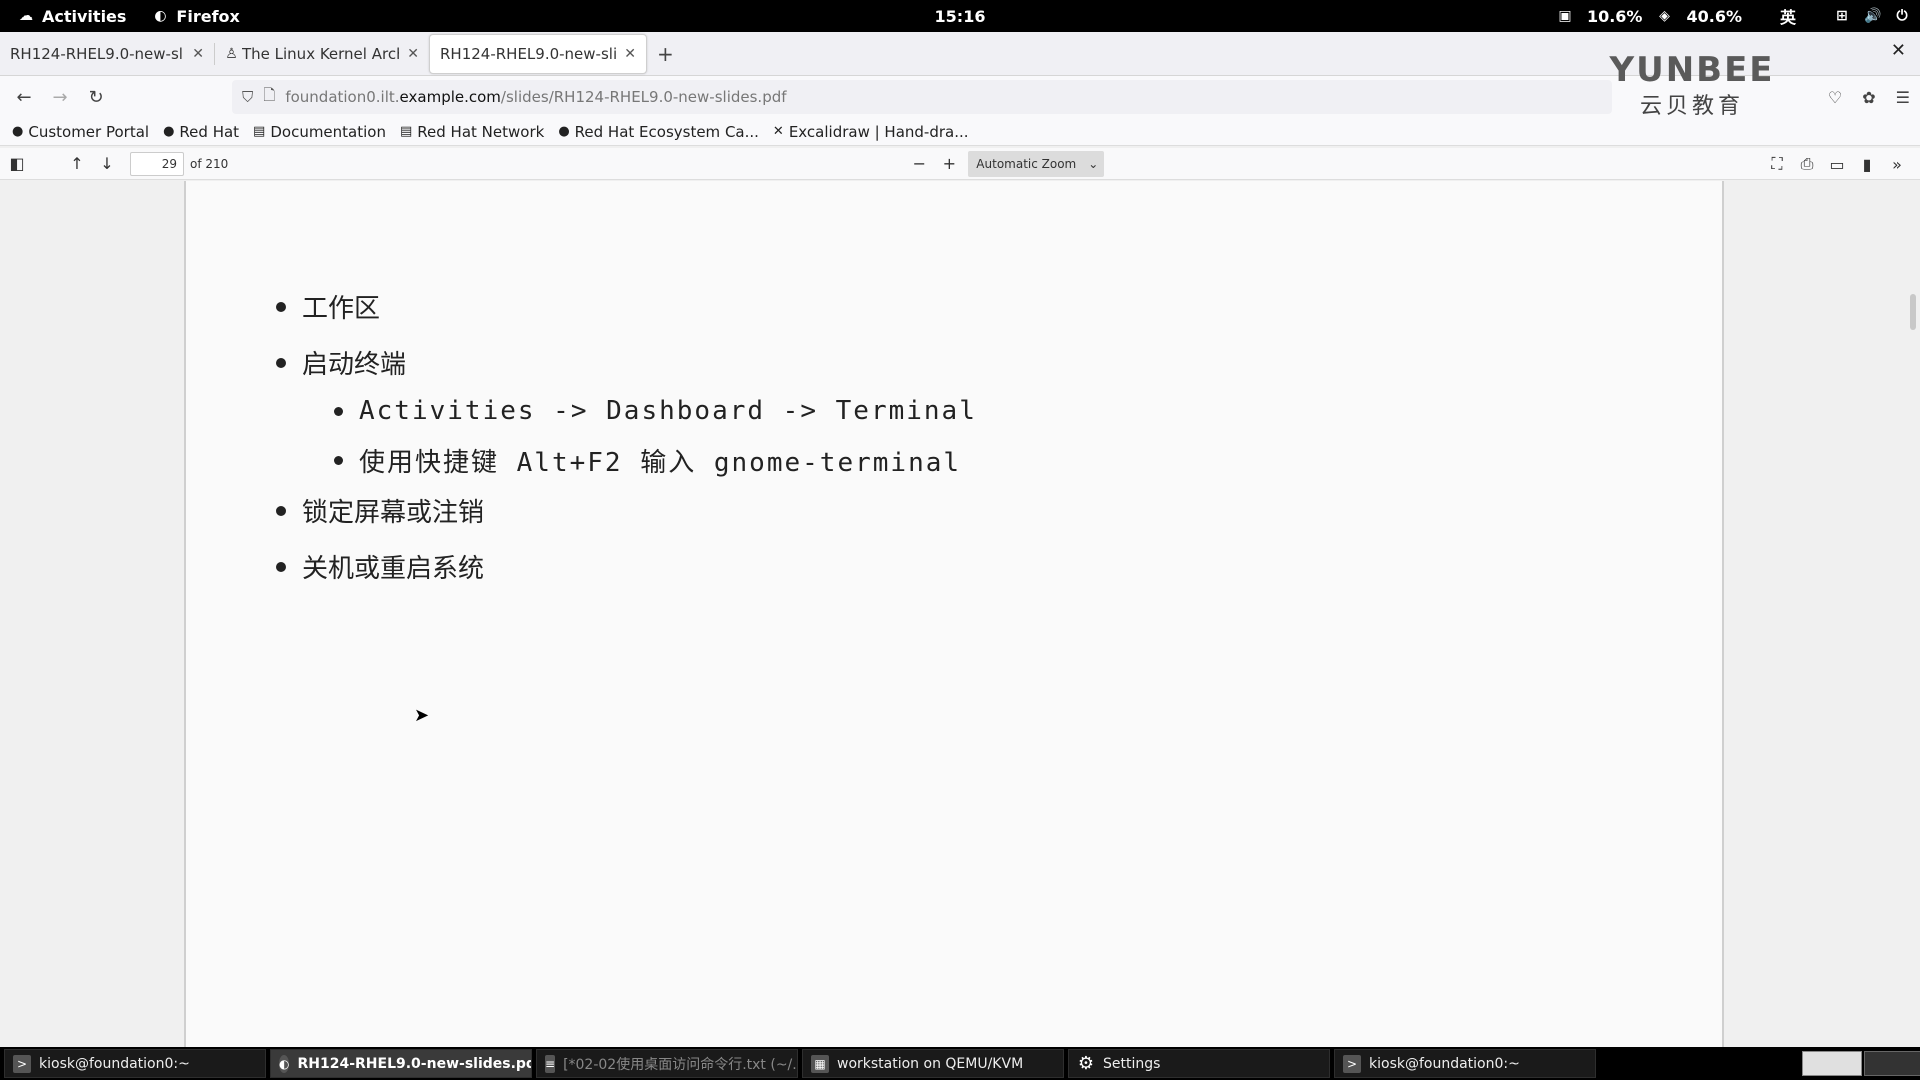 The image size is (1920, 1080). Describe the element at coordinates (1036, 163) in the screenshot. I see `zoom-select: Automatic Zoom ⌄` at that location.